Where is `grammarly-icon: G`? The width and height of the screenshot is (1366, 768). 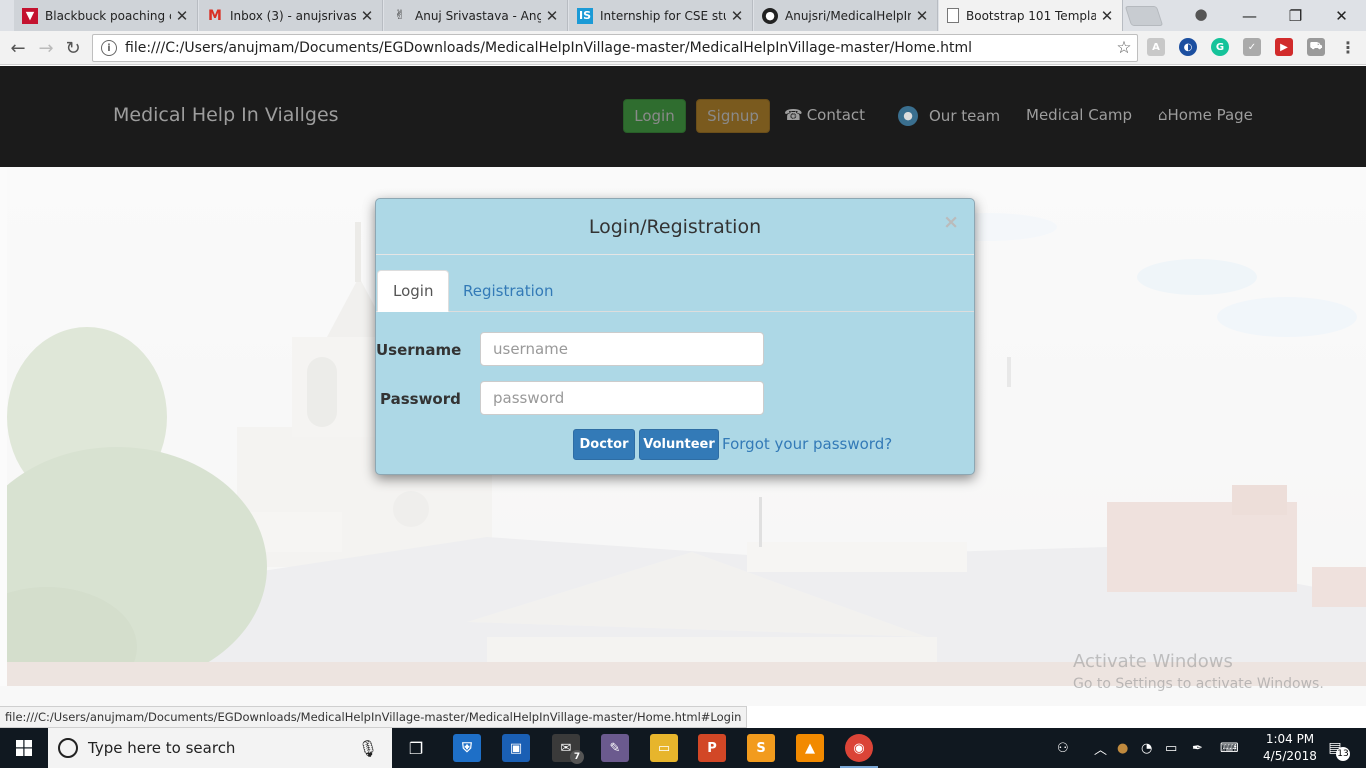
grammarly-icon: G is located at coordinates (1220, 47).